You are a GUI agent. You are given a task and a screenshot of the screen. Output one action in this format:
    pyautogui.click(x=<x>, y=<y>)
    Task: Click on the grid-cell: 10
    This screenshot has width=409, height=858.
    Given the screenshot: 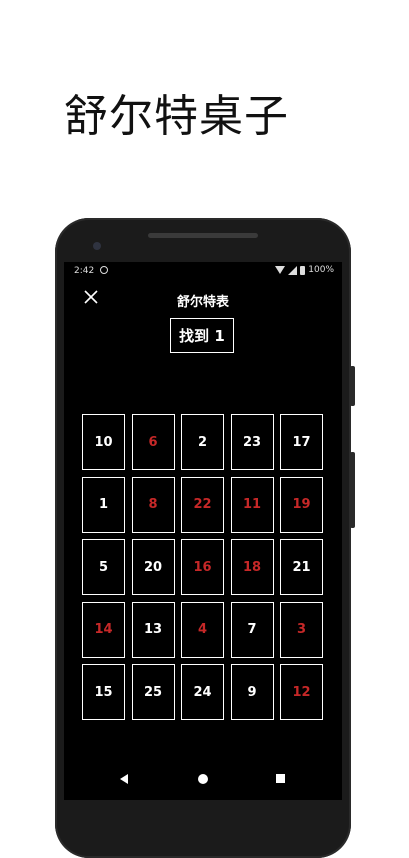 What is the action you would take?
    pyautogui.click(x=103, y=442)
    